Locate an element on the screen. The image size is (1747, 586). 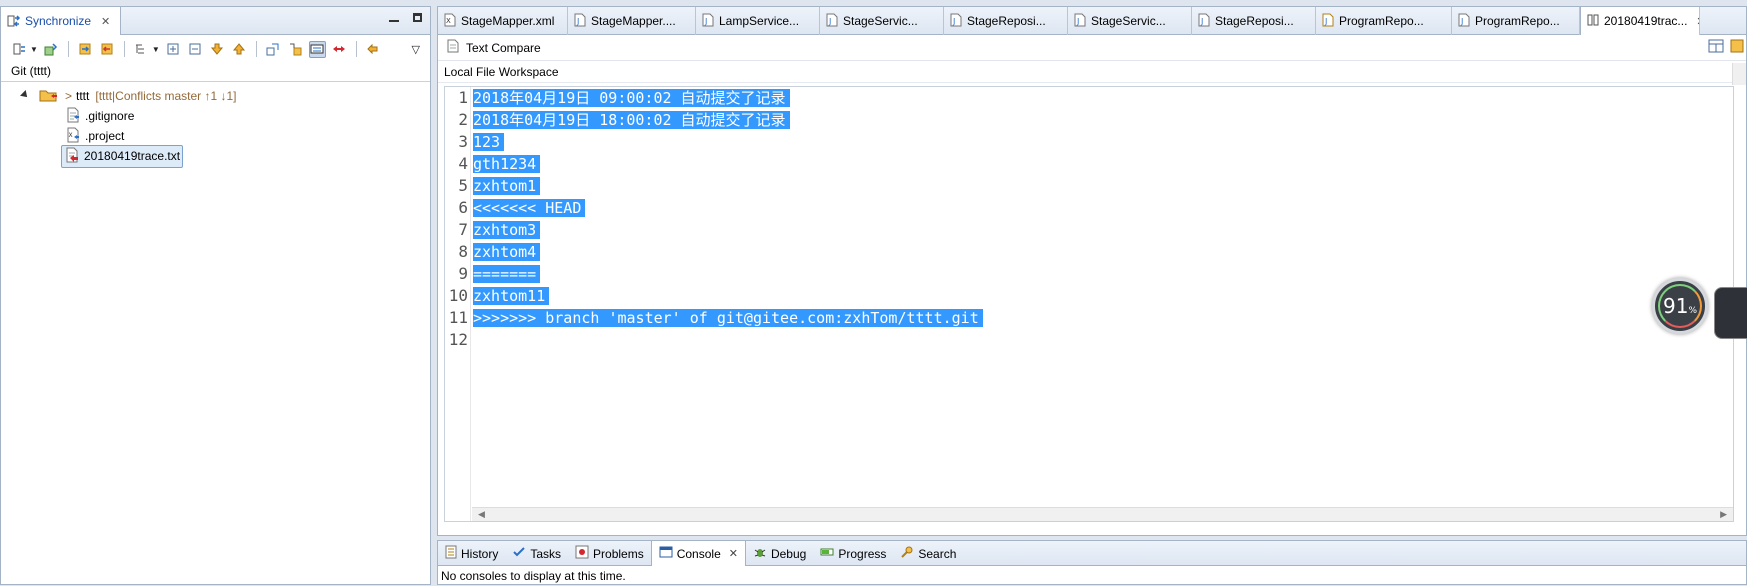
code-line: 123 is located at coordinates (1103, 142).